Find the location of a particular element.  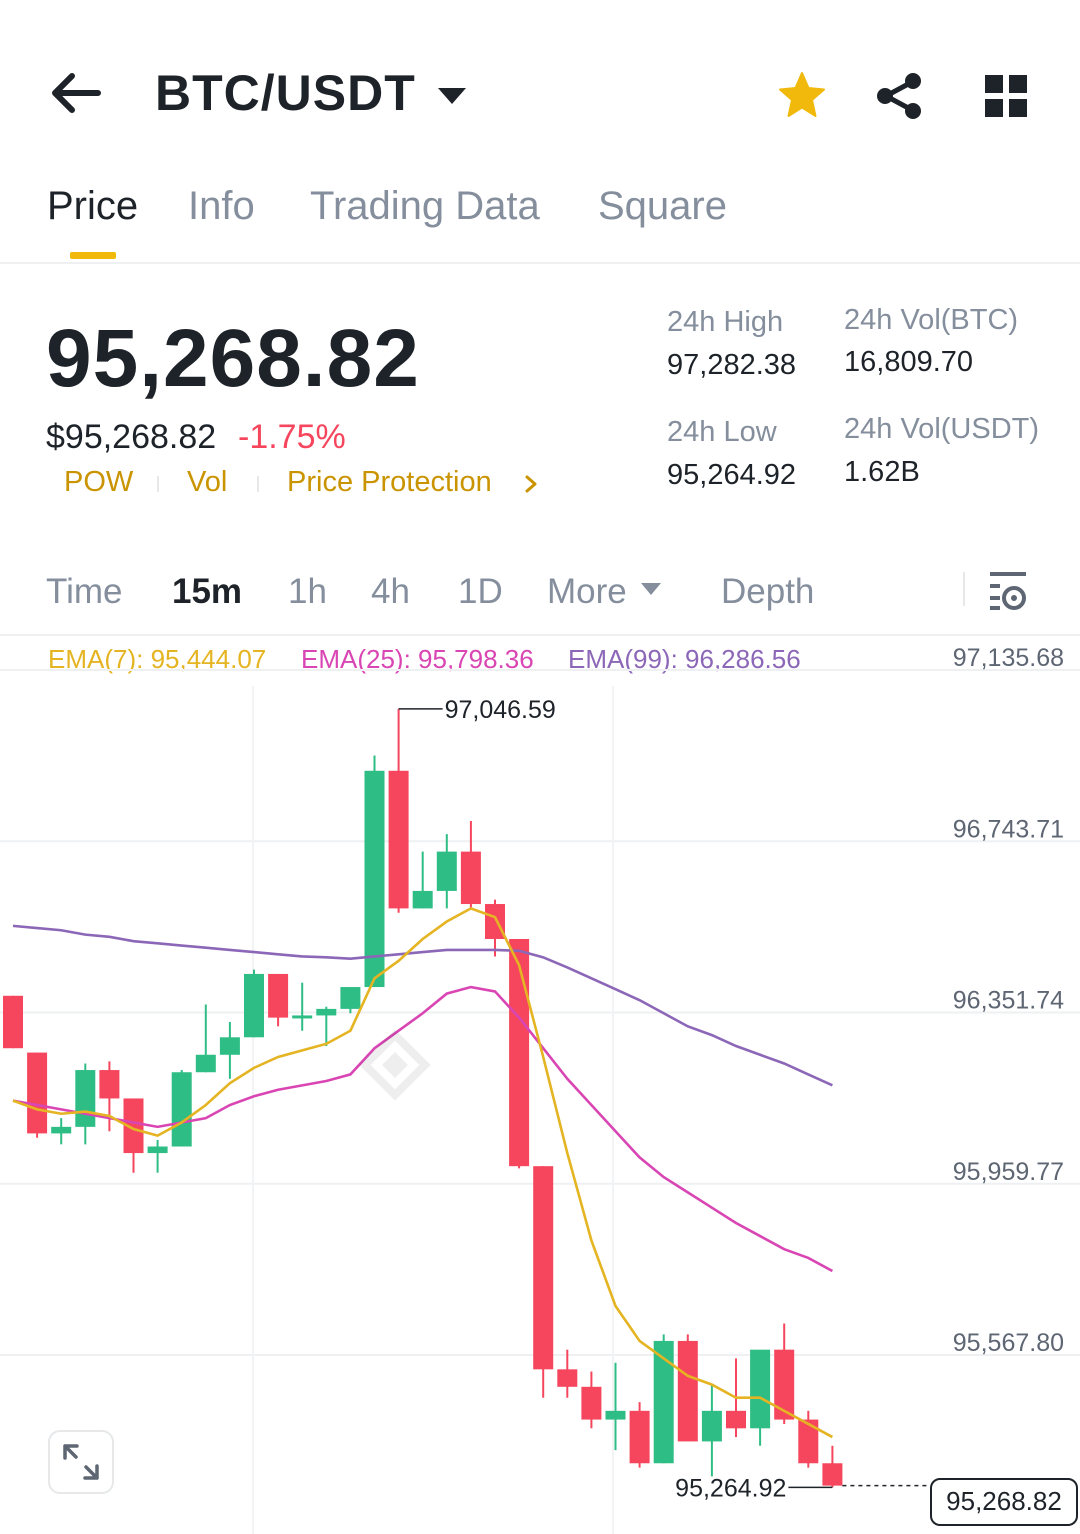

y-tick-label: 96,351.74 is located at coordinates (1008, 1001).